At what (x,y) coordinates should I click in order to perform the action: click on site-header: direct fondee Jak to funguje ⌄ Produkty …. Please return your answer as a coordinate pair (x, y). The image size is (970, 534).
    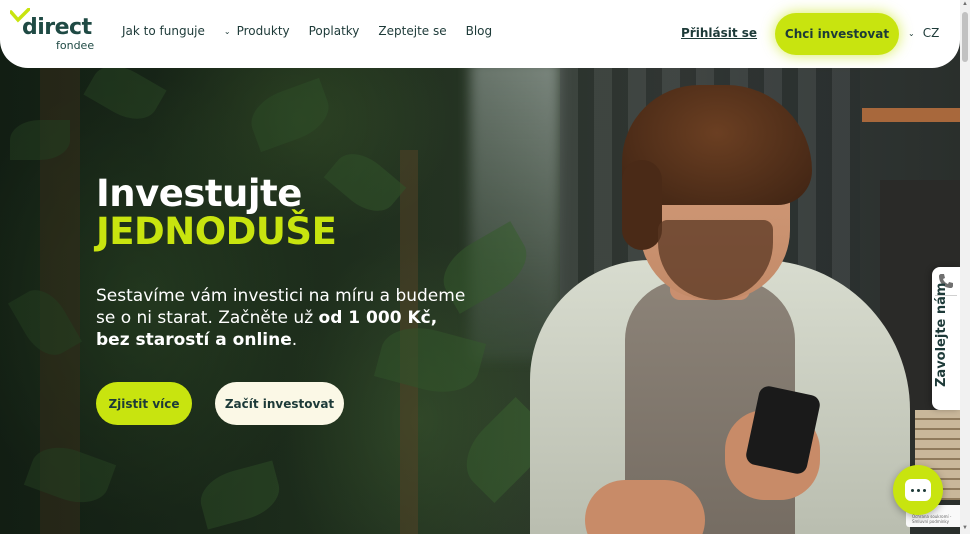
    Looking at the image, I should click on (480, 34).